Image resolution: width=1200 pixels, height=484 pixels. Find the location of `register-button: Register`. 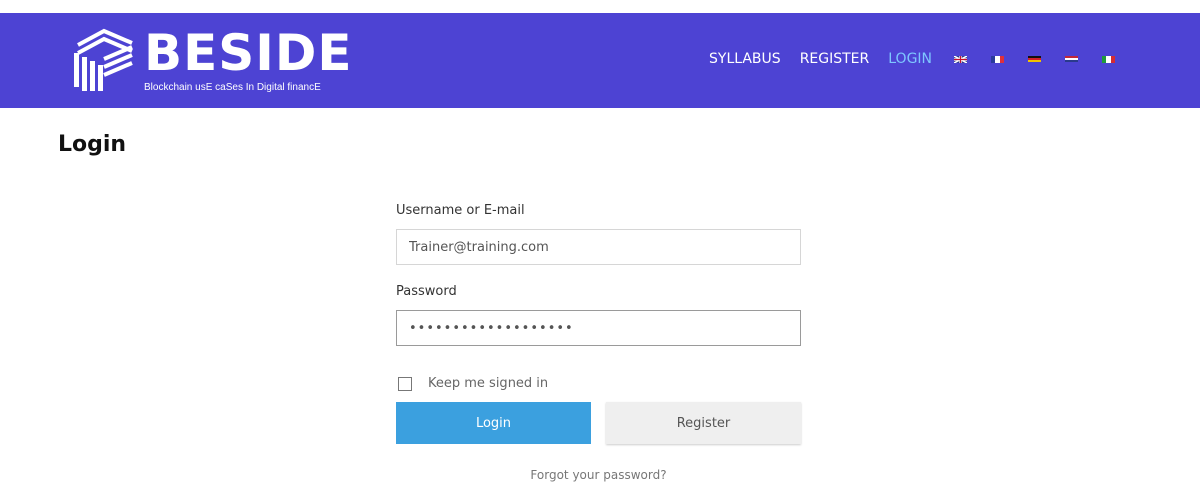

register-button: Register is located at coordinates (703, 423).